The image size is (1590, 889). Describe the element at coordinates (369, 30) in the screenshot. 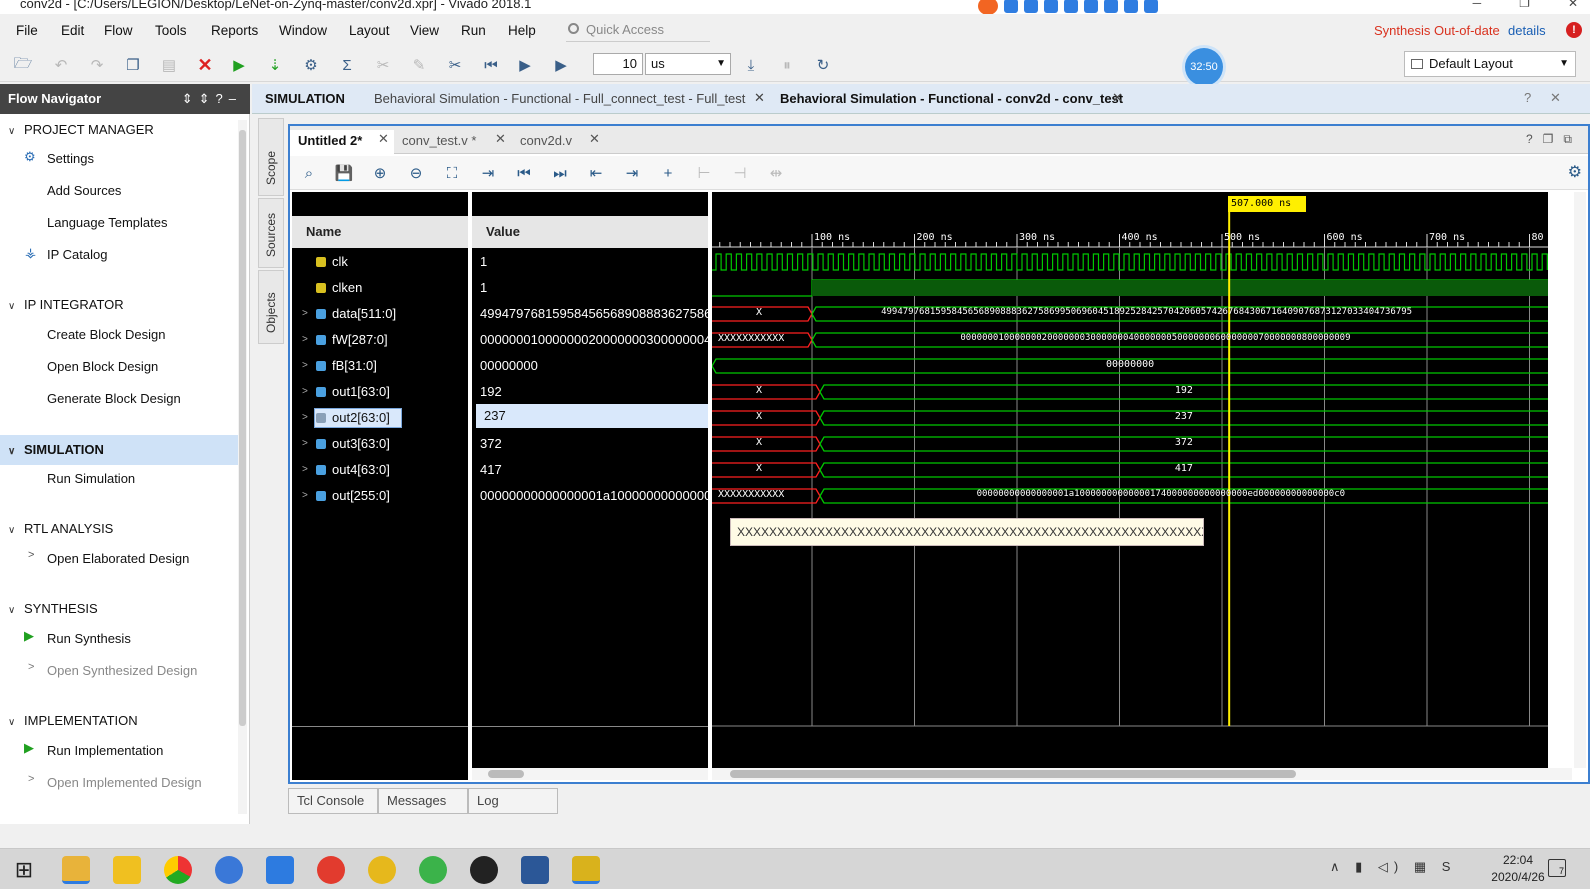

I see `menu-layout: Layout` at that location.